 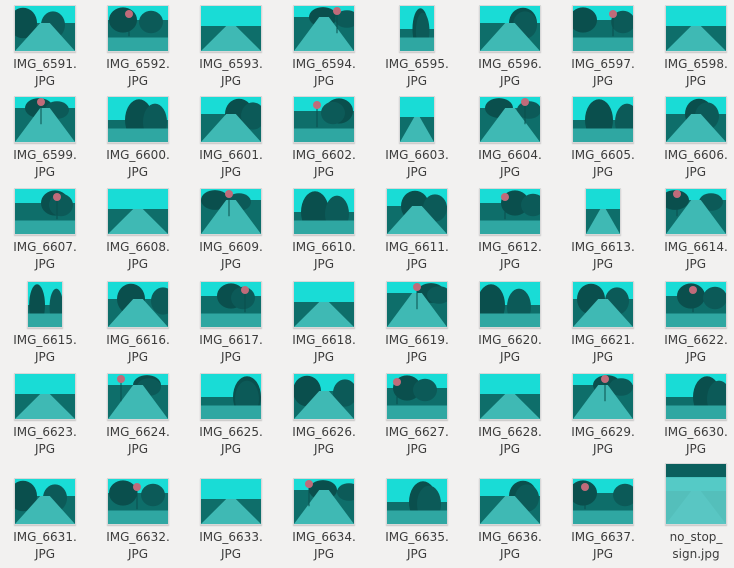 I want to click on file-item: IMG_6596. JPG, so click(x=510, y=47).